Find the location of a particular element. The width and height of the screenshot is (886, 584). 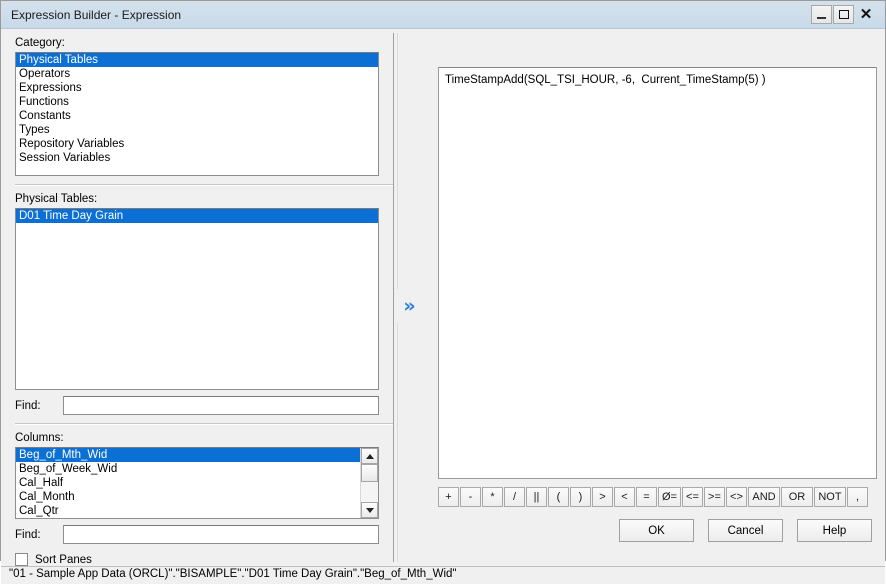

operator-greater-than-button: > is located at coordinates (602, 497).